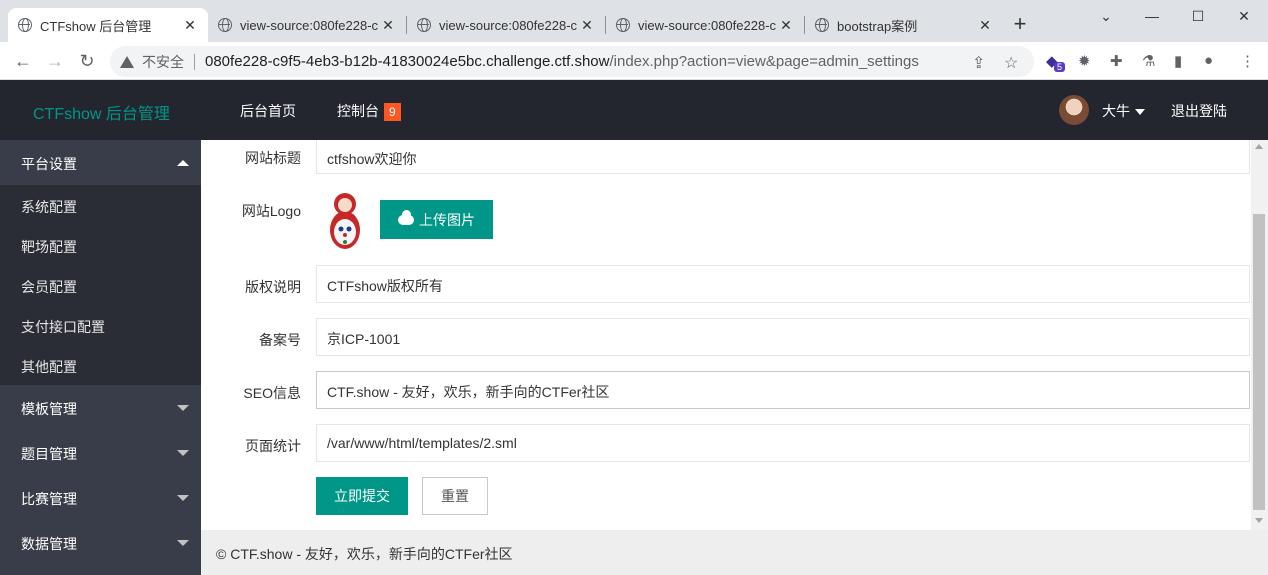 The height and width of the screenshot is (575, 1268). I want to click on nav-console: 控制台 9, so click(369, 111).